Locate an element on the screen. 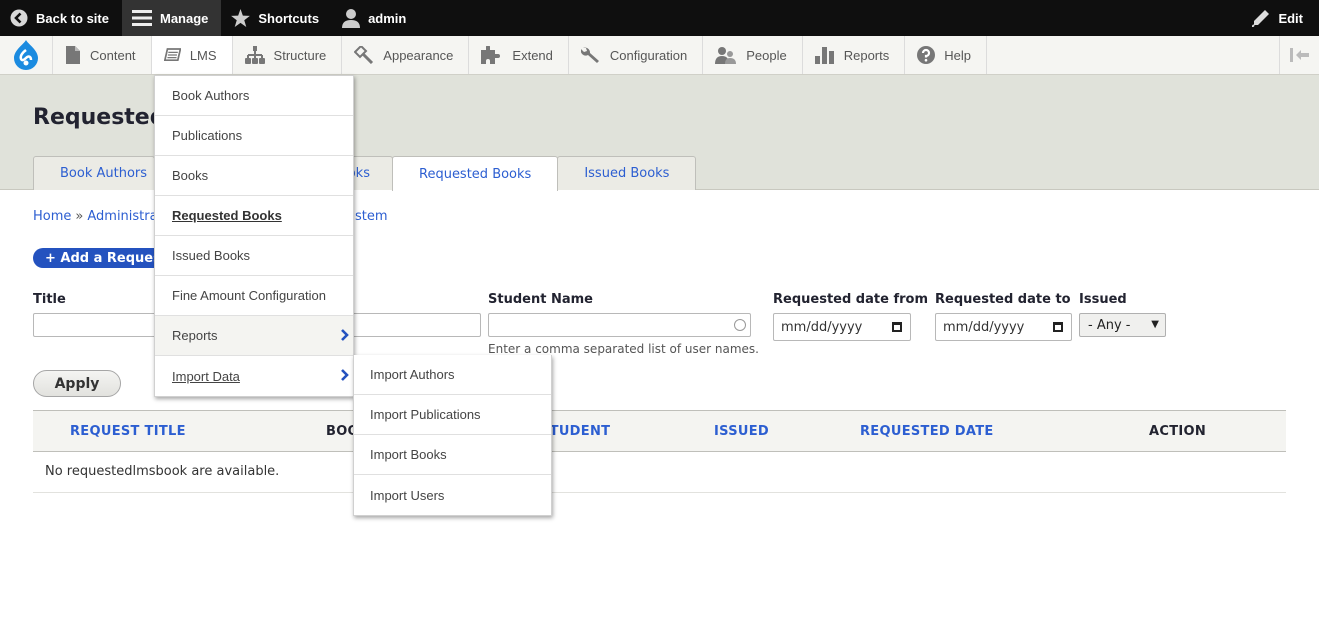 The image size is (1319, 642). date-to-input: mm/dd/yyyy is located at coordinates (1003, 327).